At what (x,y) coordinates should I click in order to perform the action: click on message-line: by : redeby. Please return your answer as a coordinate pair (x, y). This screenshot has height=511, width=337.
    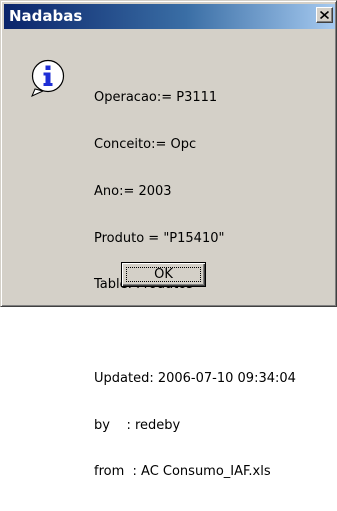
    Looking at the image, I should click on (137, 425).